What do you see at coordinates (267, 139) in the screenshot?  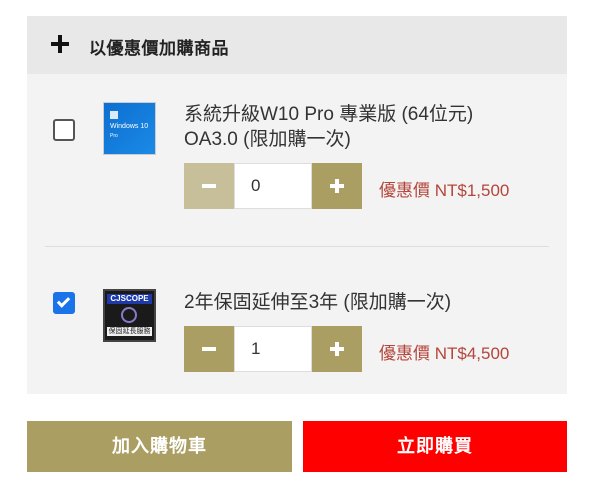 I see `product-title-line: OA3.0 (限加購一次)` at bounding box center [267, 139].